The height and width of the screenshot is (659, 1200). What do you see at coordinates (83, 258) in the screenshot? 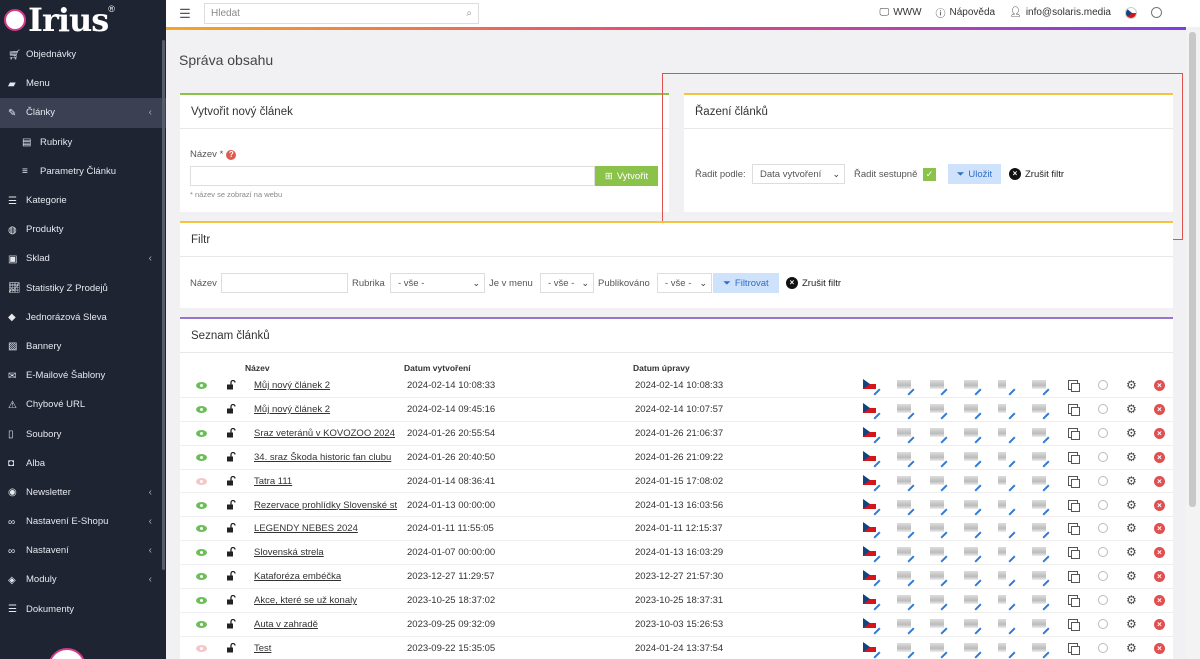
I see `sidebar-item: ▣ Sklad ‹` at bounding box center [83, 258].